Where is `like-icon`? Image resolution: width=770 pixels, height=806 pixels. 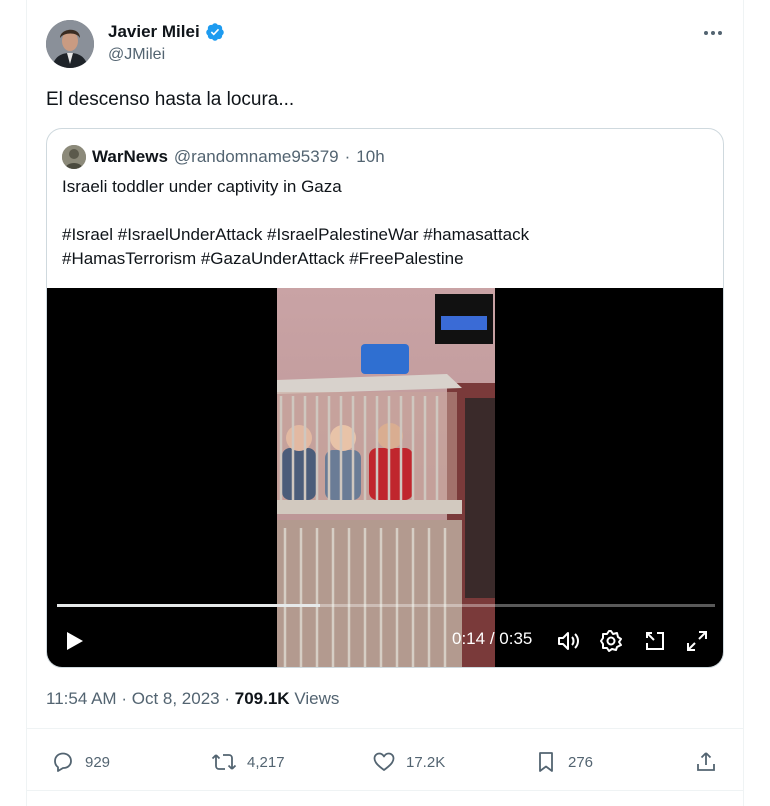 like-icon is located at coordinates (384, 761).